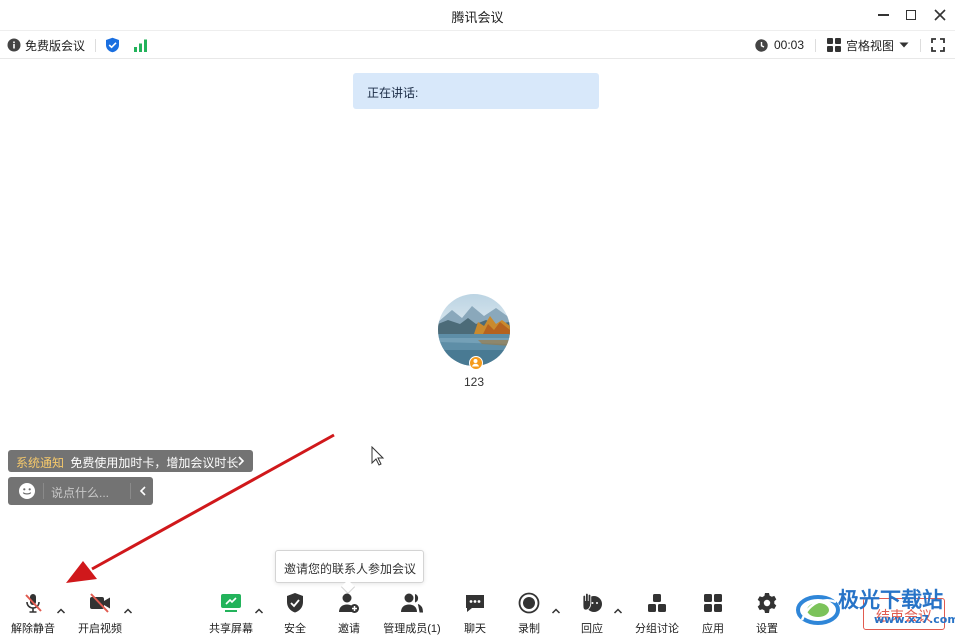 This screenshot has width=955, height=636. Describe the element at coordinates (100, 629) in the screenshot. I see `start-video-label: 开启视频` at that location.